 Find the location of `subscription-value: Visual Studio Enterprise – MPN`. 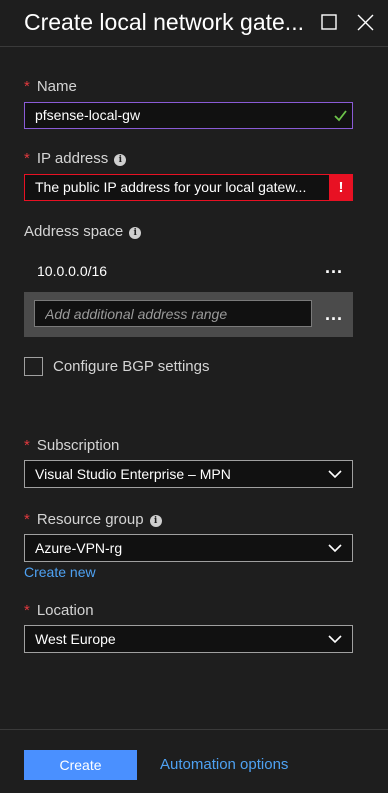

subscription-value: Visual Studio Enterprise – MPN is located at coordinates (133, 474).